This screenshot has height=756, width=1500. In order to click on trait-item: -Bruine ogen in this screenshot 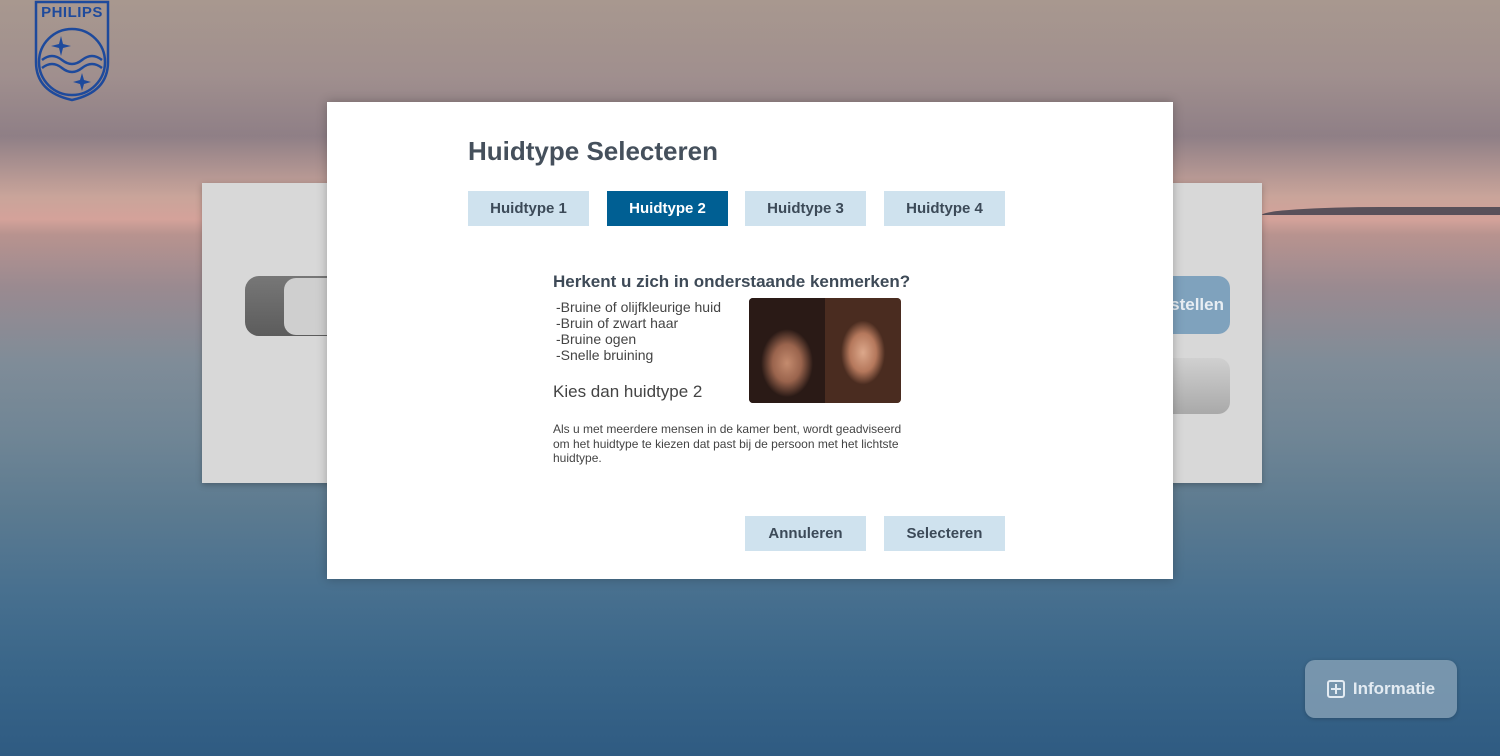, I will do `click(596, 339)`.